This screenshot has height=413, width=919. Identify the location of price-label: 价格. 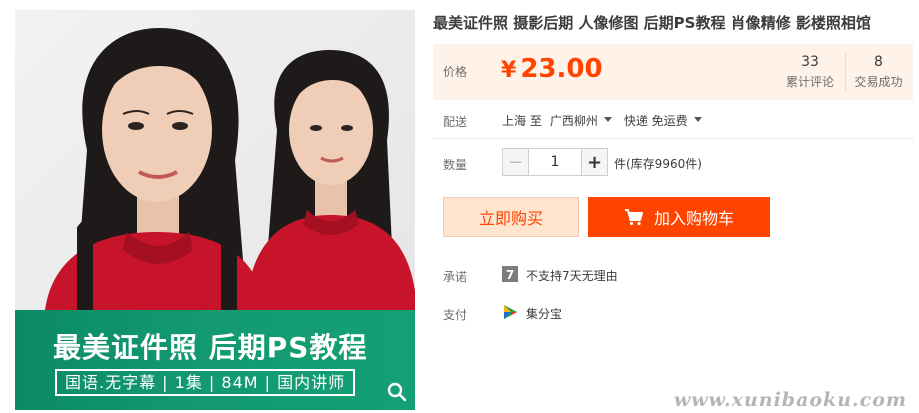
(455, 72).